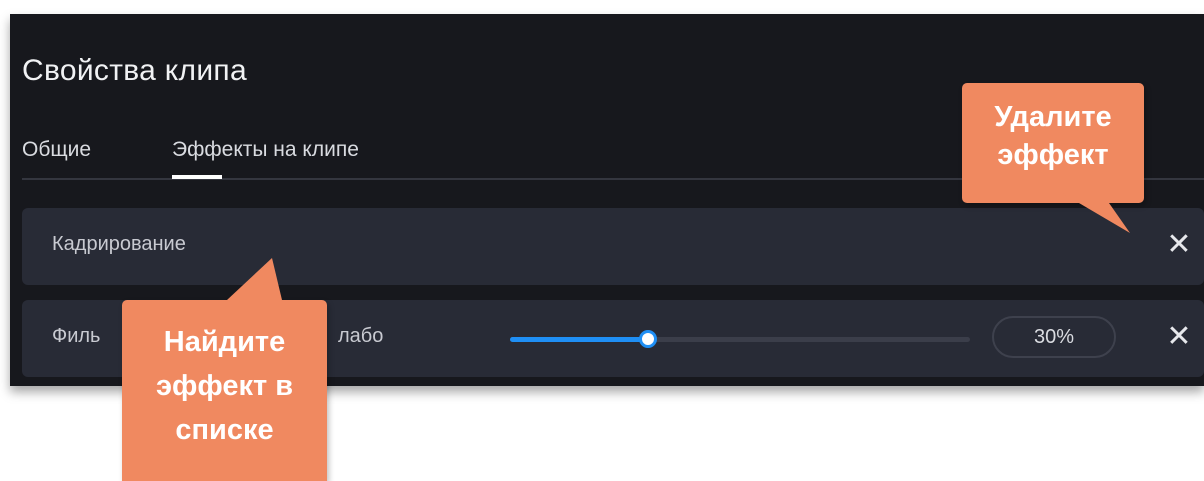  What do you see at coordinates (361, 336) in the screenshot?
I see `effect-name-end: лабо` at bounding box center [361, 336].